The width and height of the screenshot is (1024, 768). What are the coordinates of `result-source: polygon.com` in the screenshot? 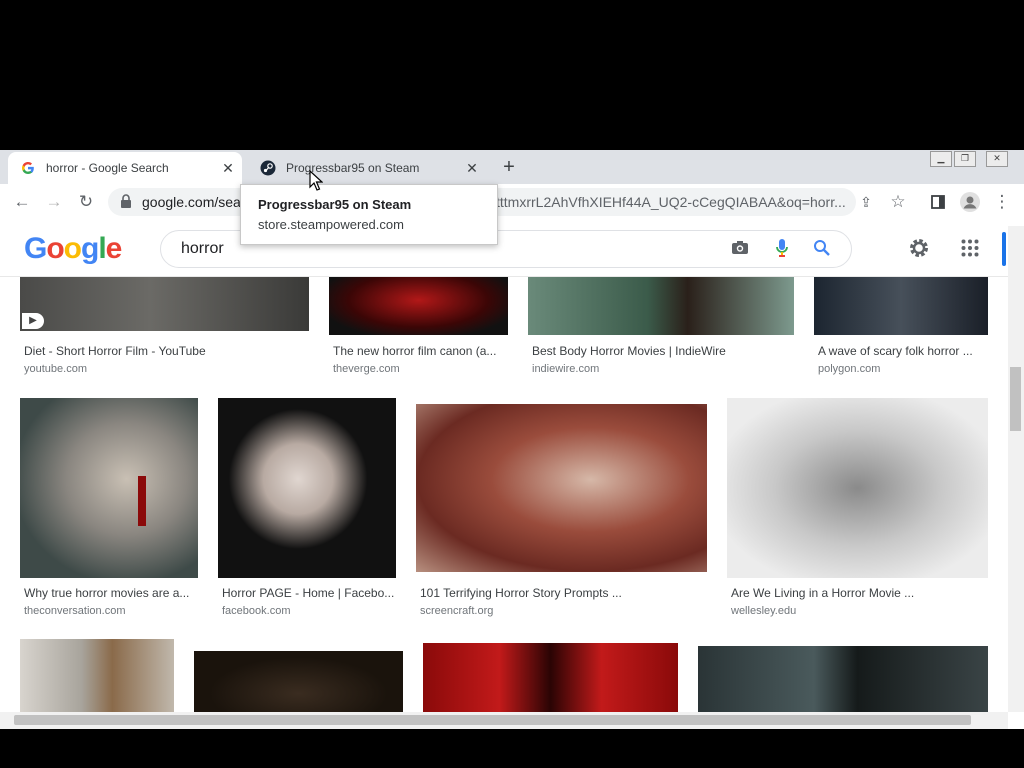 It's located at (849, 369).